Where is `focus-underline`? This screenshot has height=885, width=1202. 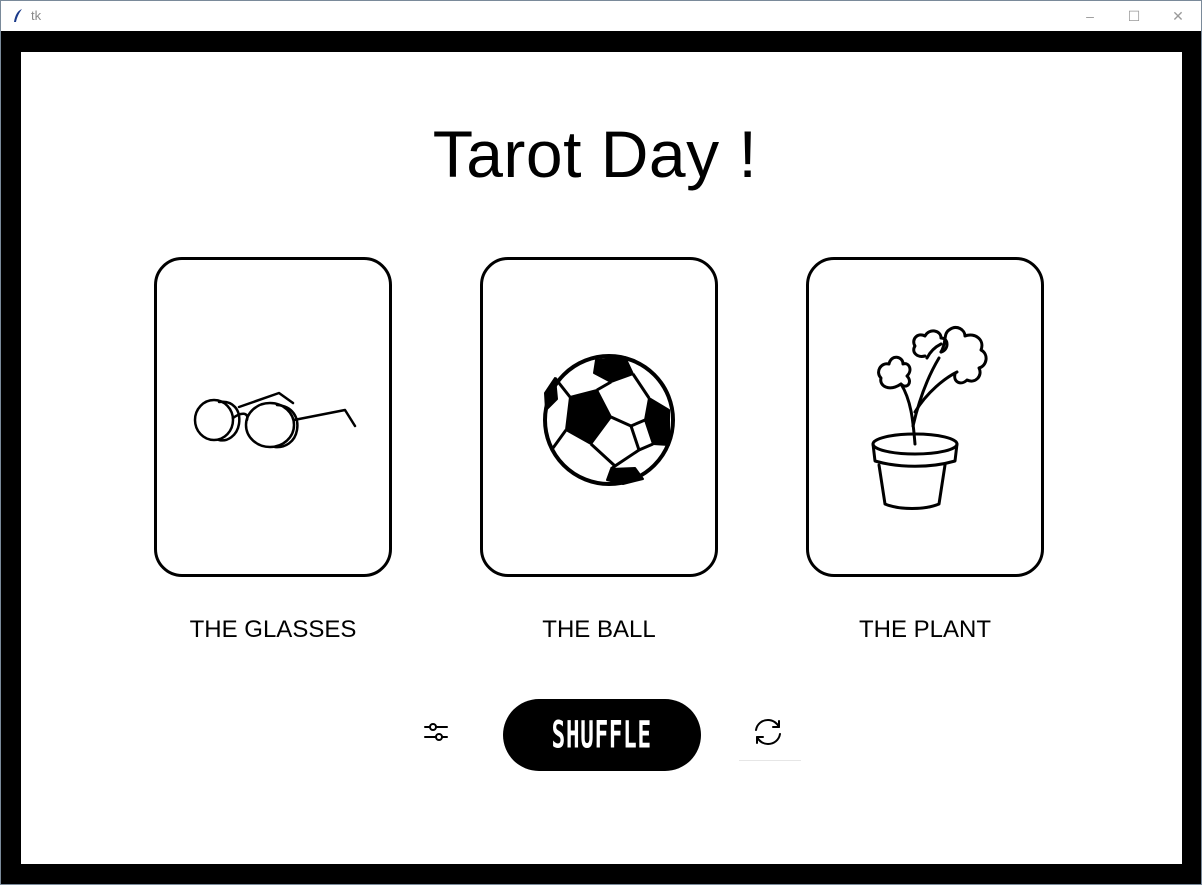 focus-underline is located at coordinates (770, 760).